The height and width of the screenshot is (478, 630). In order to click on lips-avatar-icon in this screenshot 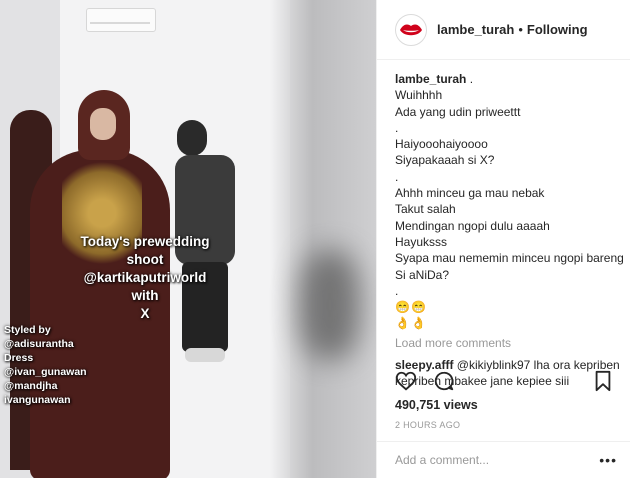, I will do `click(411, 29)`.